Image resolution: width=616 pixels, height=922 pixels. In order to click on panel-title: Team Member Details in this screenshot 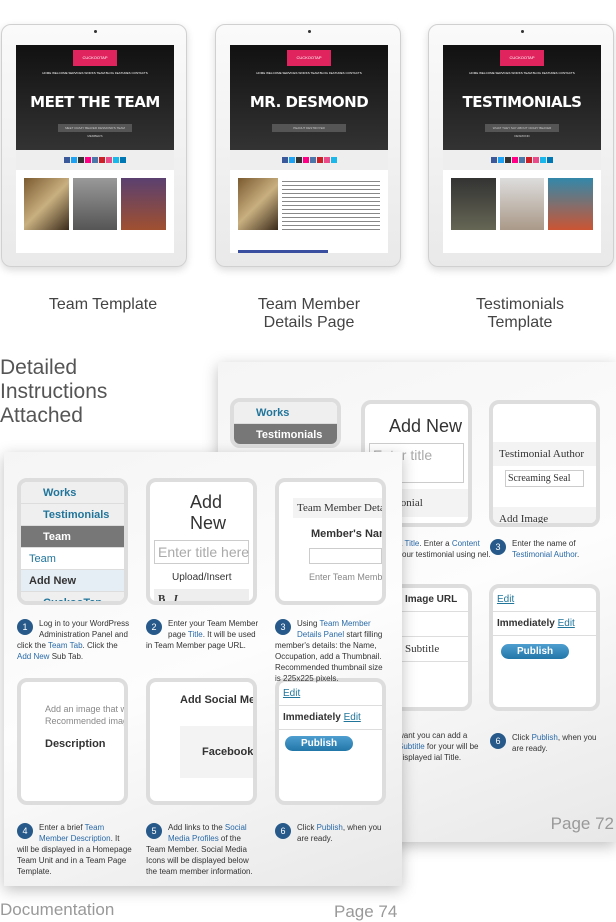, I will do `click(337, 508)`.